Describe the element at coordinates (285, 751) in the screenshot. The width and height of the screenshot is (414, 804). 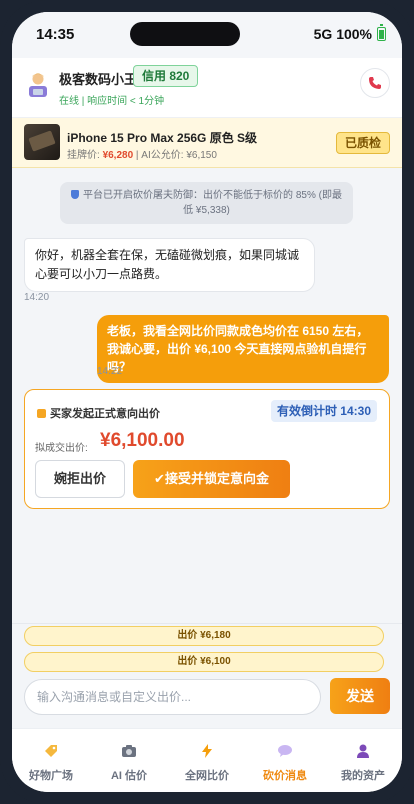
I see `chat-bubble-icon` at that location.